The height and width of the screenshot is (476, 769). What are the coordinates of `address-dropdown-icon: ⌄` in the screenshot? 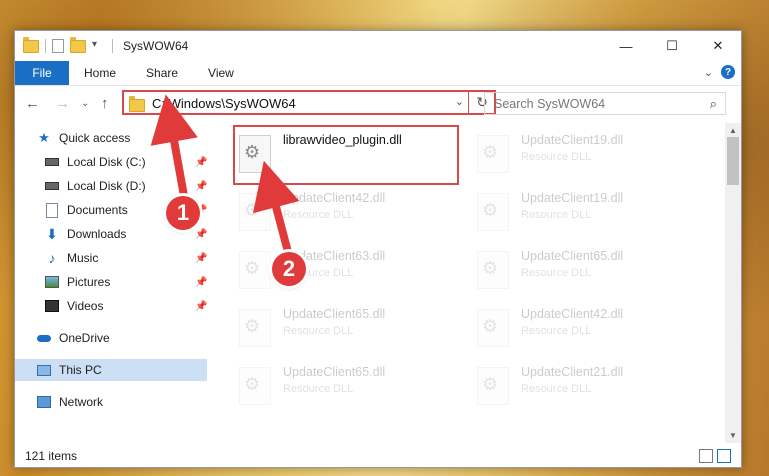 It's located at (459, 101).